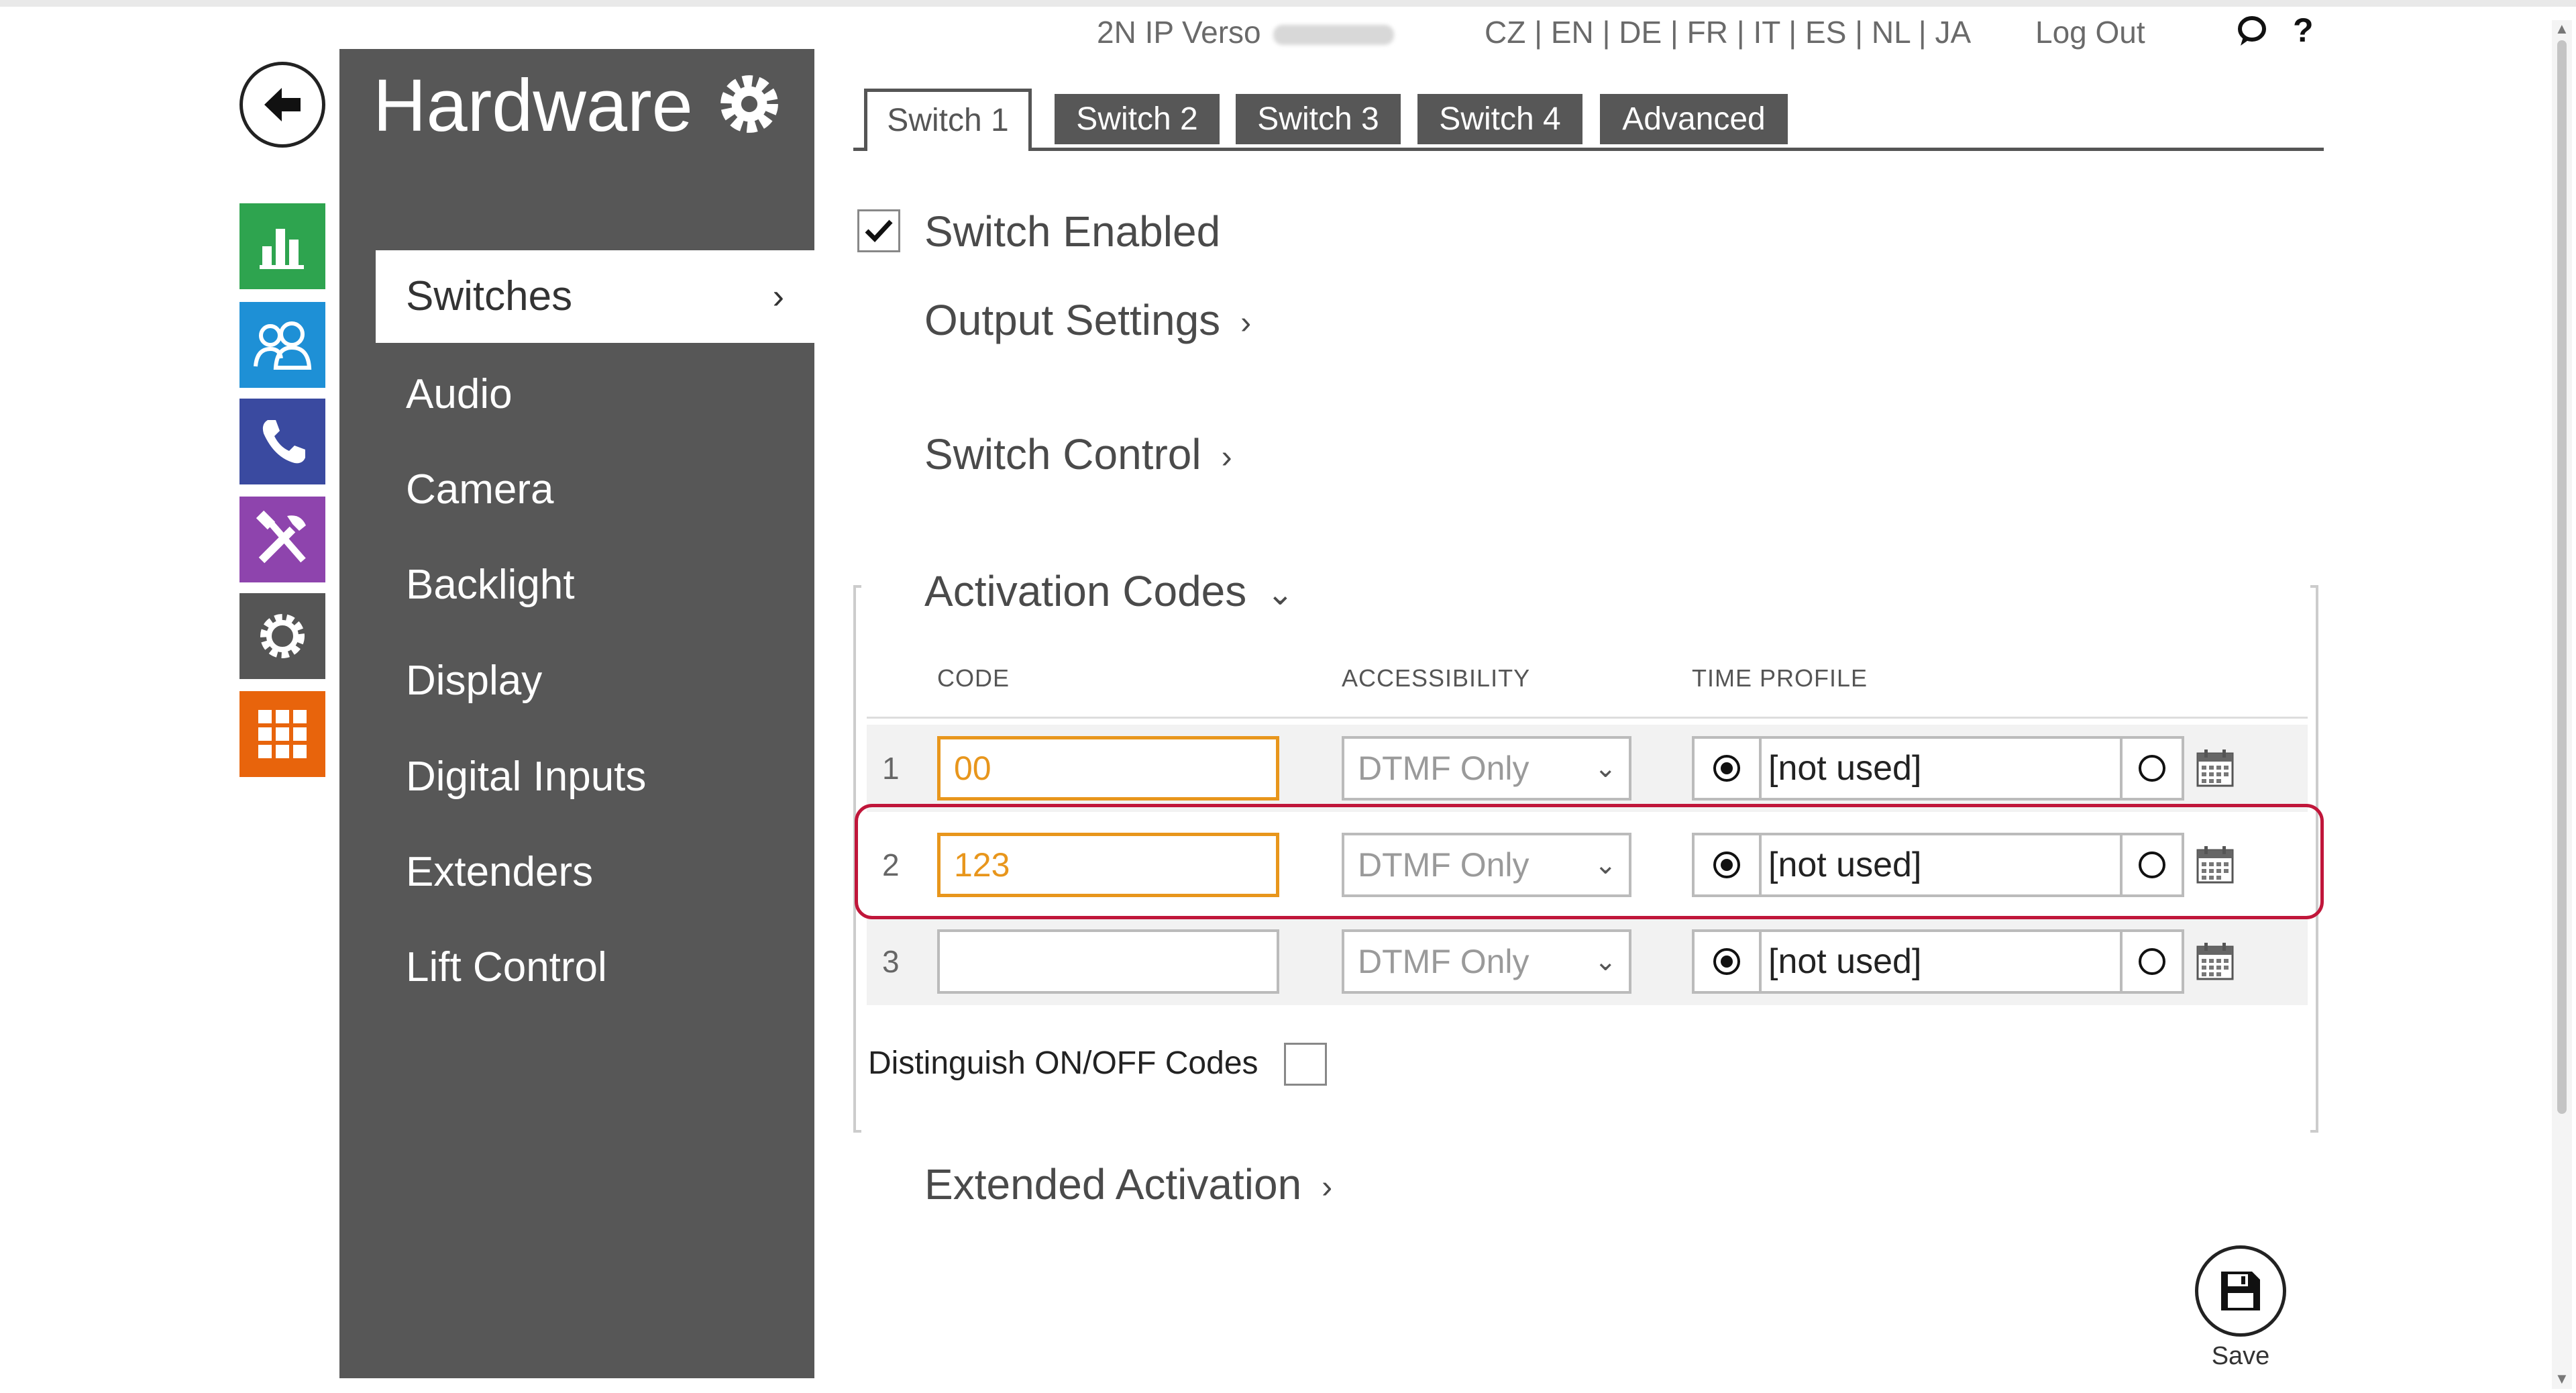 The height and width of the screenshot is (1393, 2576). Describe the element at coordinates (2240, 1356) in the screenshot. I see `save-label: Save` at that location.